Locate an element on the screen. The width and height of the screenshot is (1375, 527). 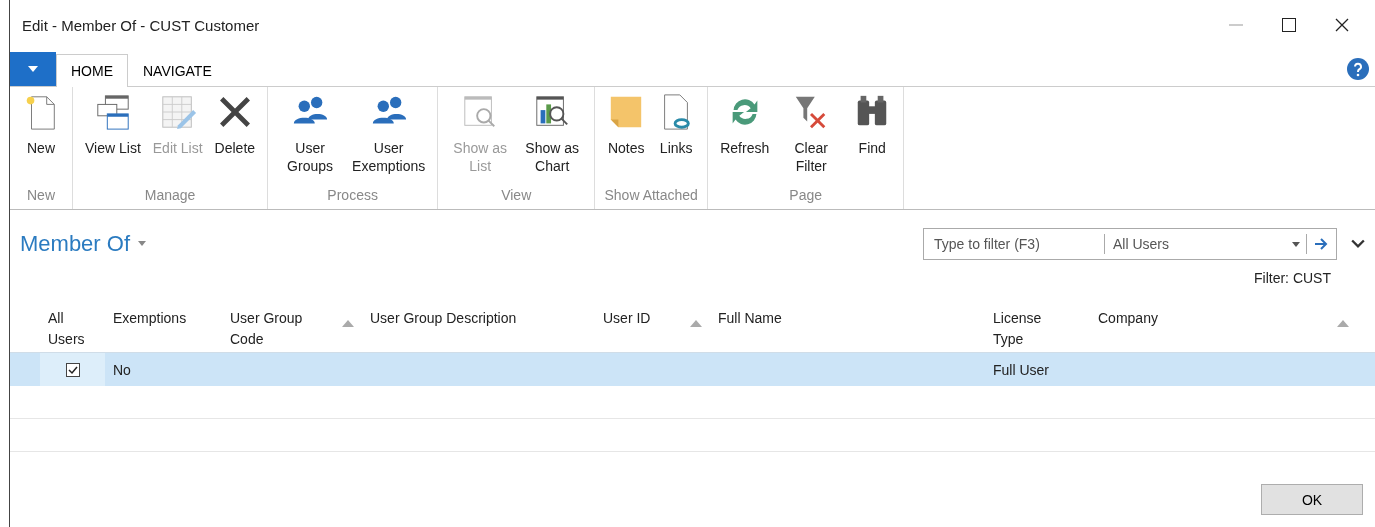
page-title: Member Of is located at coordinates (75, 244).